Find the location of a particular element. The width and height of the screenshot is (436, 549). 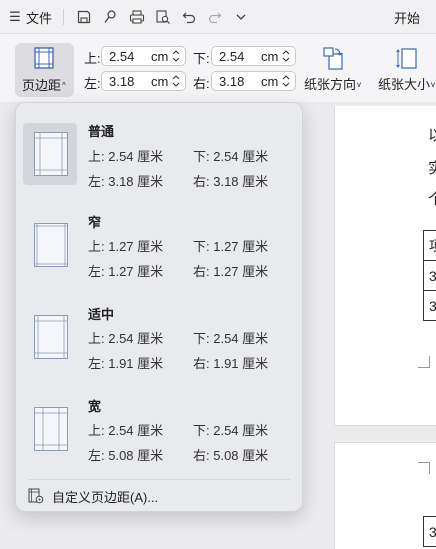

print-icon is located at coordinates (137, 17).